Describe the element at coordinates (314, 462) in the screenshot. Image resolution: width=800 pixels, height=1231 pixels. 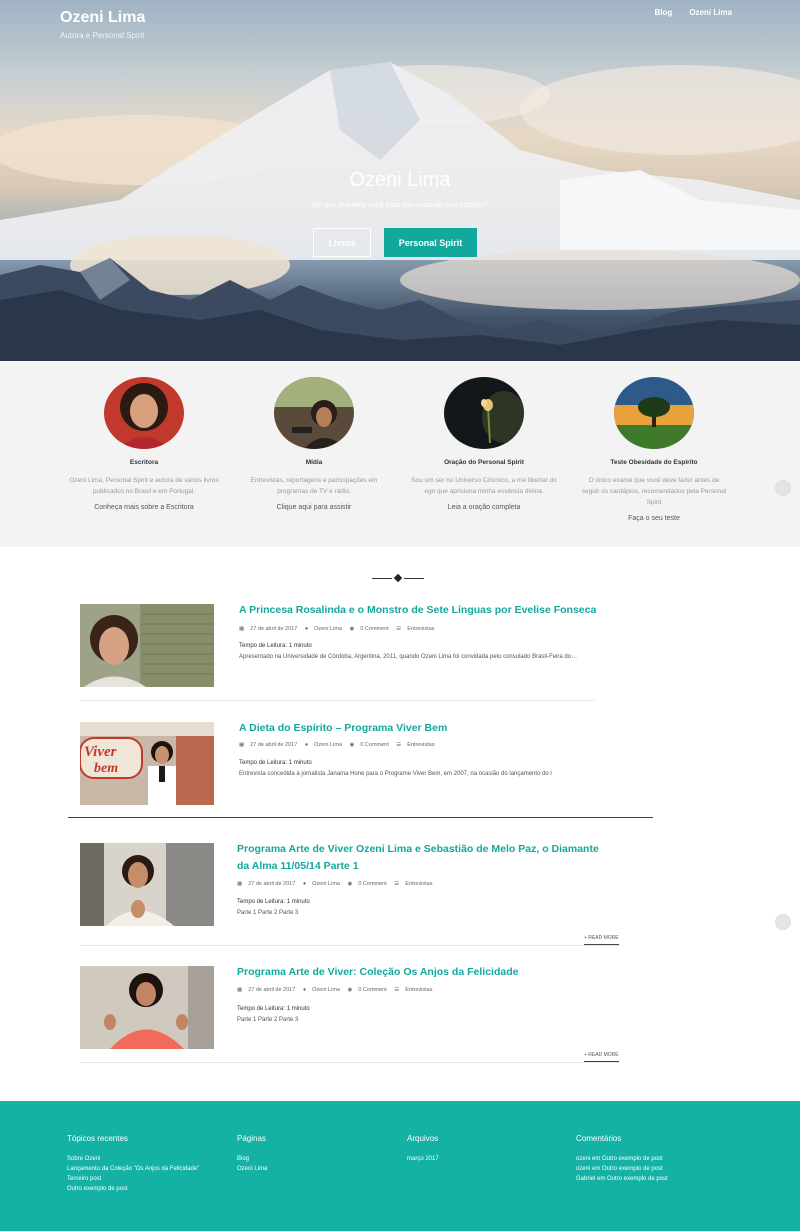
I see `feature-title: Mídia` at that location.